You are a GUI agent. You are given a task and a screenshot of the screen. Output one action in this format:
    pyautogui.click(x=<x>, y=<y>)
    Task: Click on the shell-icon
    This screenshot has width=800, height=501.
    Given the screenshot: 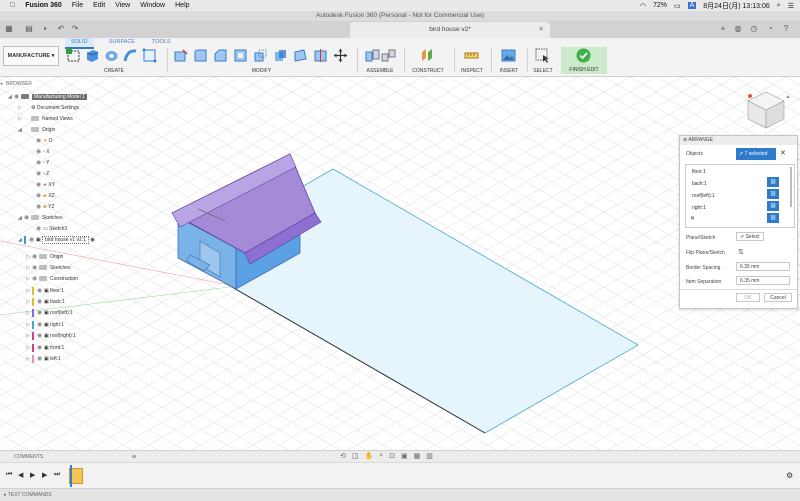 What is the action you would take?
    pyautogui.click(x=240, y=55)
    